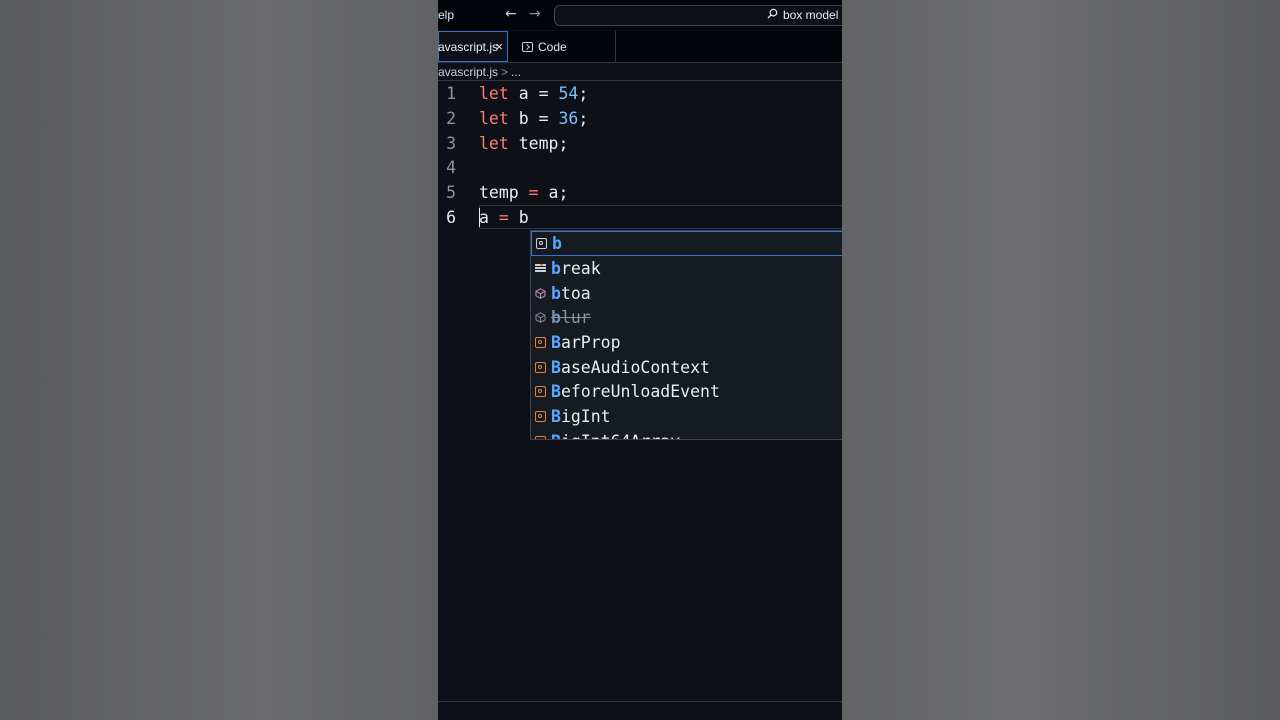 The image size is (1280, 720). Describe the element at coordinates (527, 46) in the screenshot. I see `terminal-icon` at that location.